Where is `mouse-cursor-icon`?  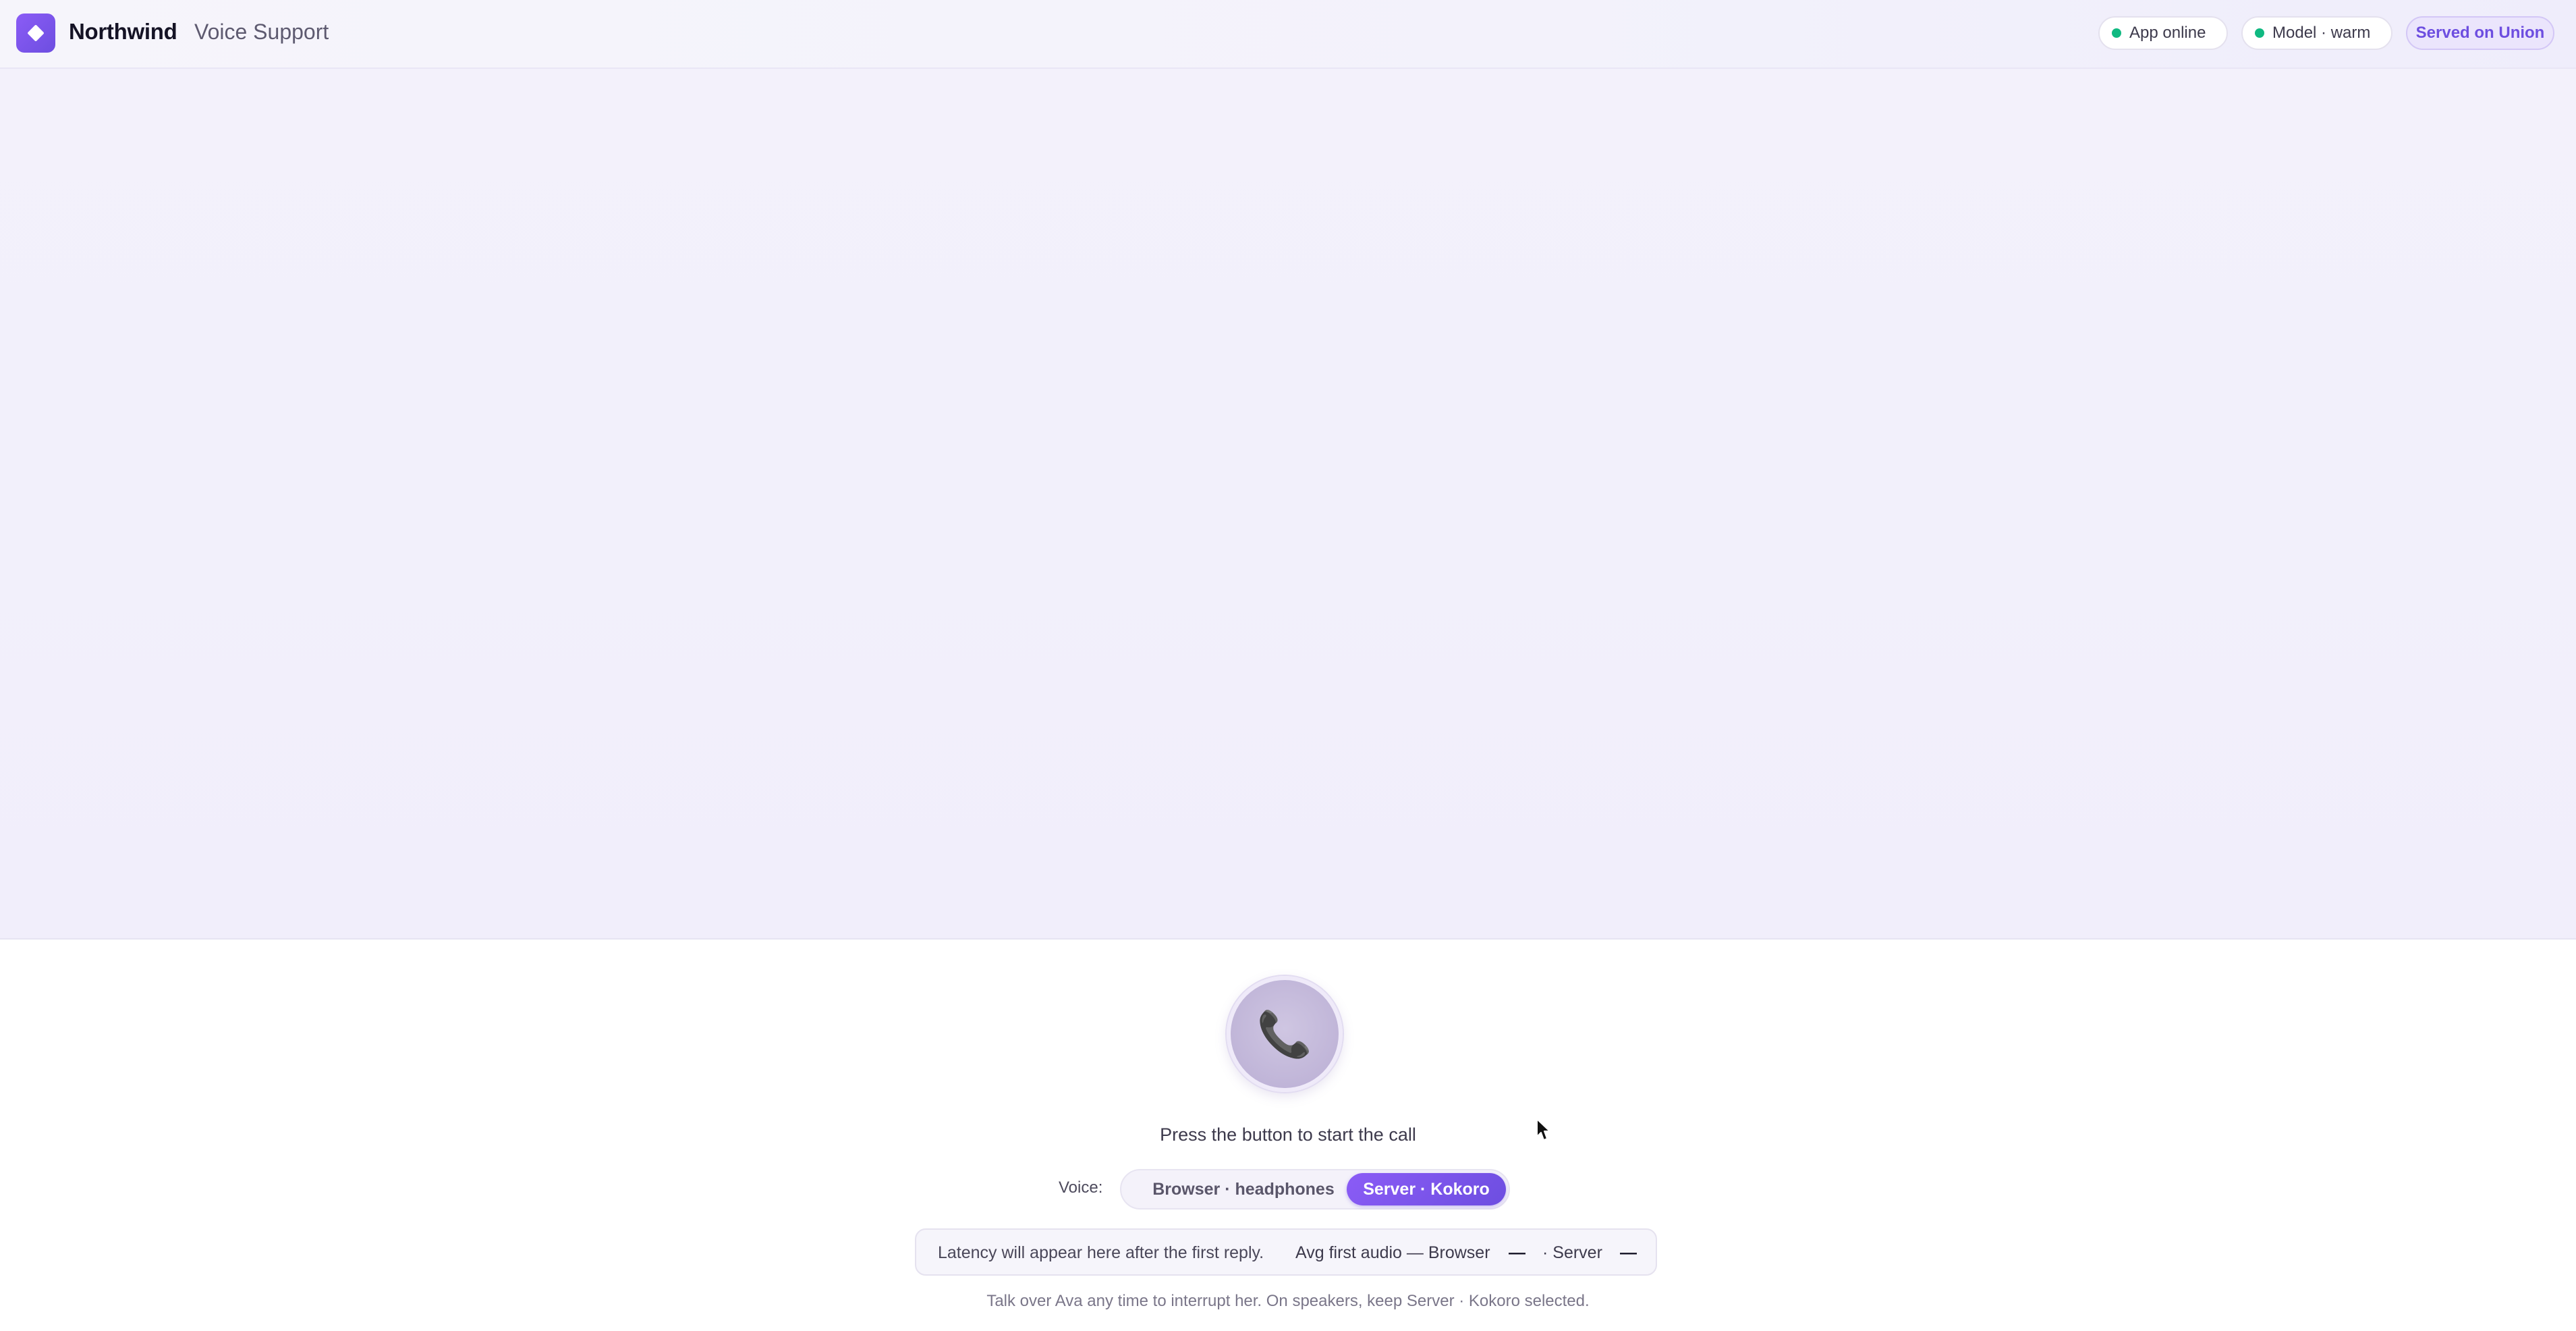
mouse-cursor-icon is located at coordinates (1543, 1129).